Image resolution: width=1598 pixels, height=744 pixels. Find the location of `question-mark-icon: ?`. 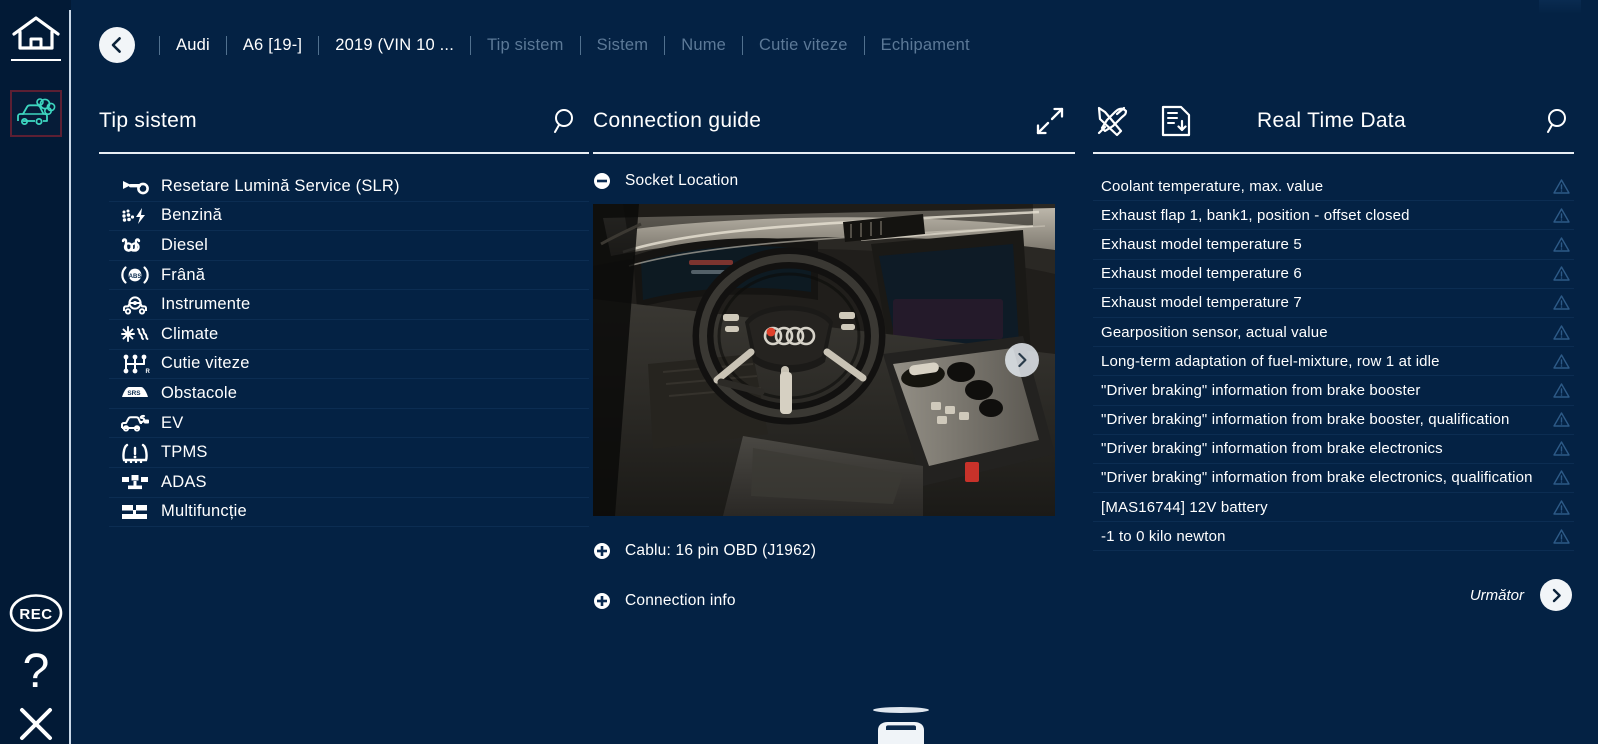

question-mark-icon: ? is located at coordinates (36, 671).